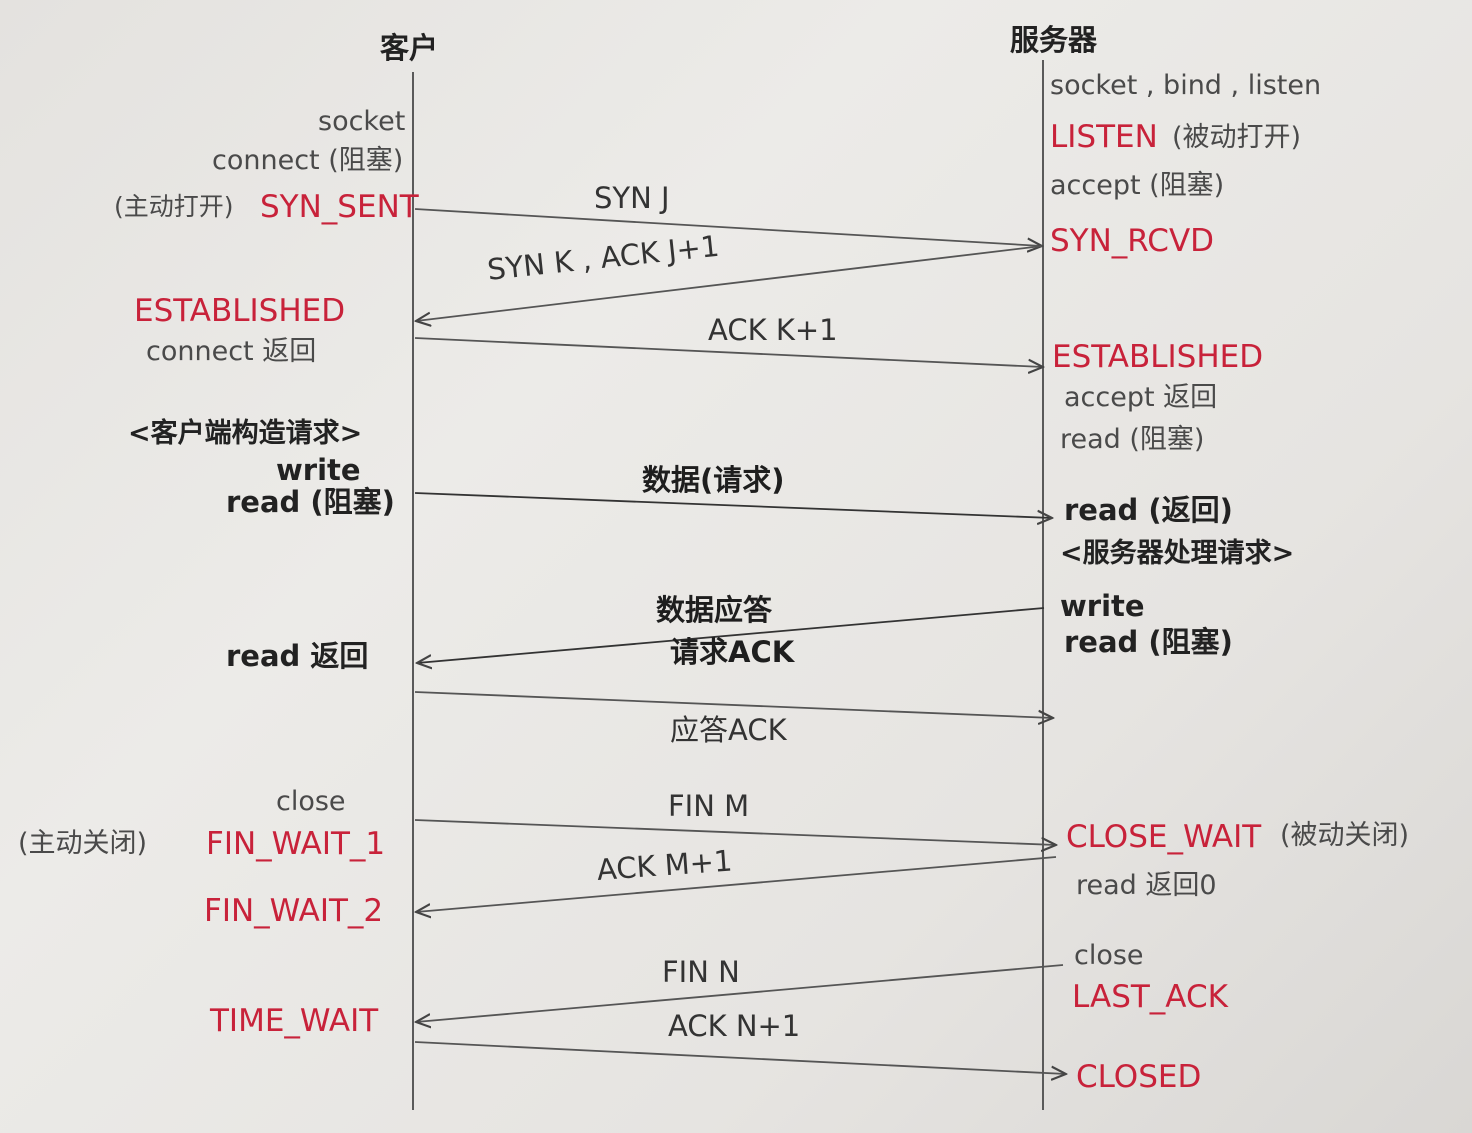 The width and height of the screenshot is (1472, 1133). What do you see at coordinates (1150, 997) in the screenshot?
I see `server-state-last-ack: LAST_ACK` at bounding box center [1150, 997].